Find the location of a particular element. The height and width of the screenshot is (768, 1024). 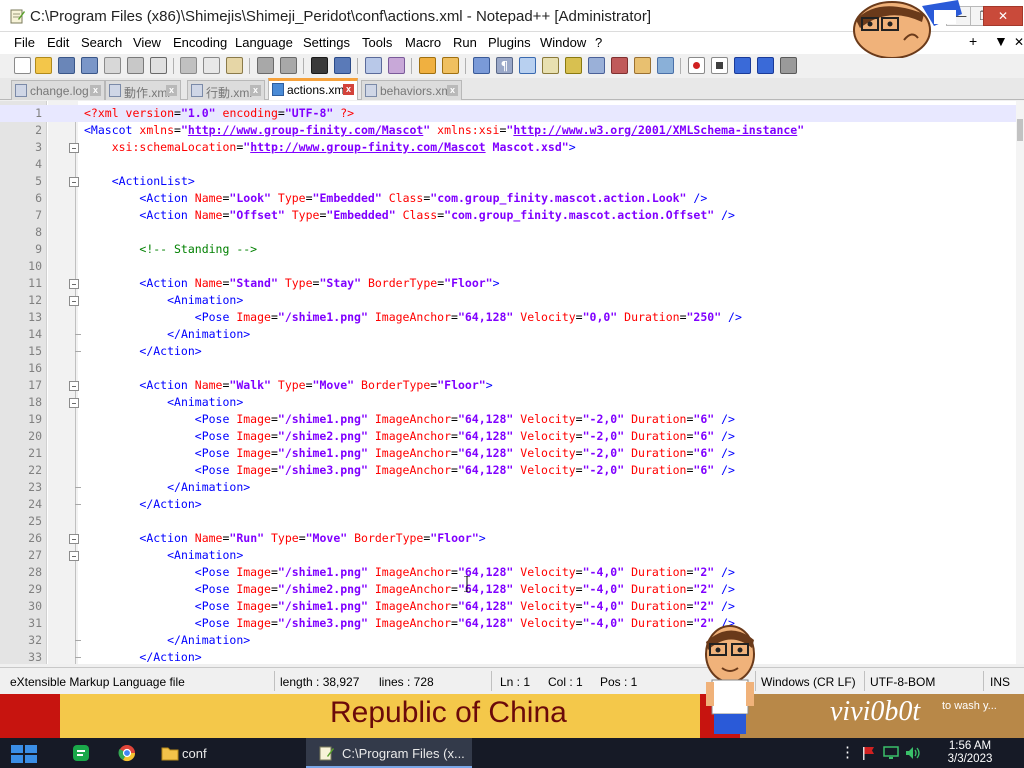

record-macro-icon is located at coordinates (696, 65).